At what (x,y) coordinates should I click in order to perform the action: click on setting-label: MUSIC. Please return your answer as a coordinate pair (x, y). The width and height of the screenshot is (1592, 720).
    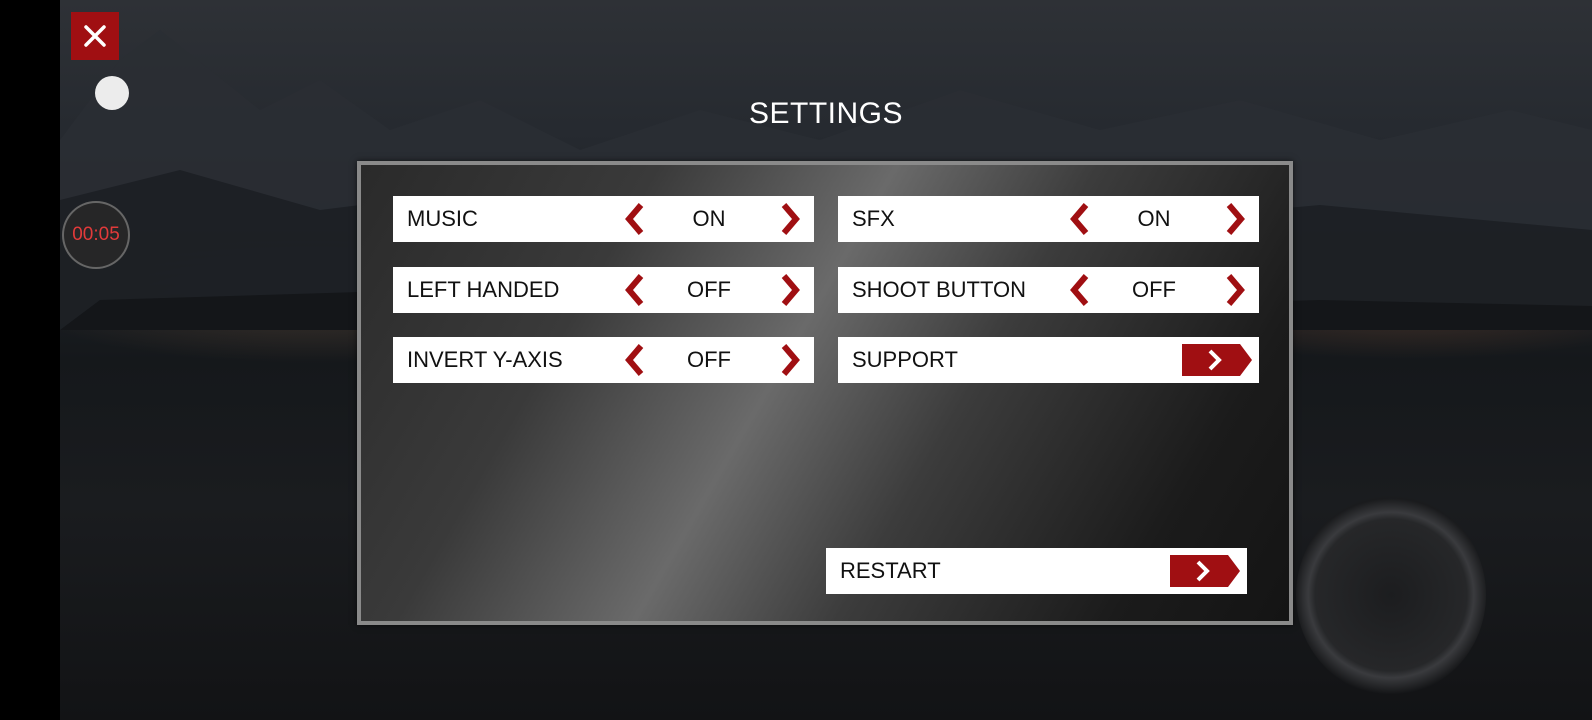
    Looking at the image, I should click on (442, 218).